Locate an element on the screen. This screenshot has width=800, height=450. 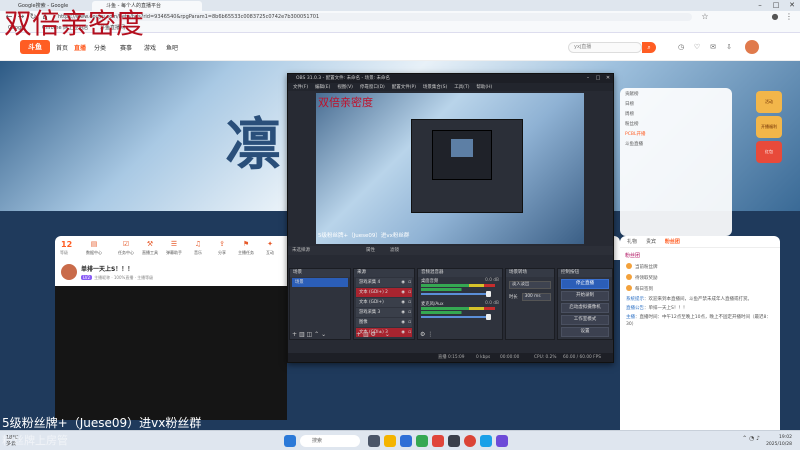
scene-item: 场景 is located at coordinates (320, 282).